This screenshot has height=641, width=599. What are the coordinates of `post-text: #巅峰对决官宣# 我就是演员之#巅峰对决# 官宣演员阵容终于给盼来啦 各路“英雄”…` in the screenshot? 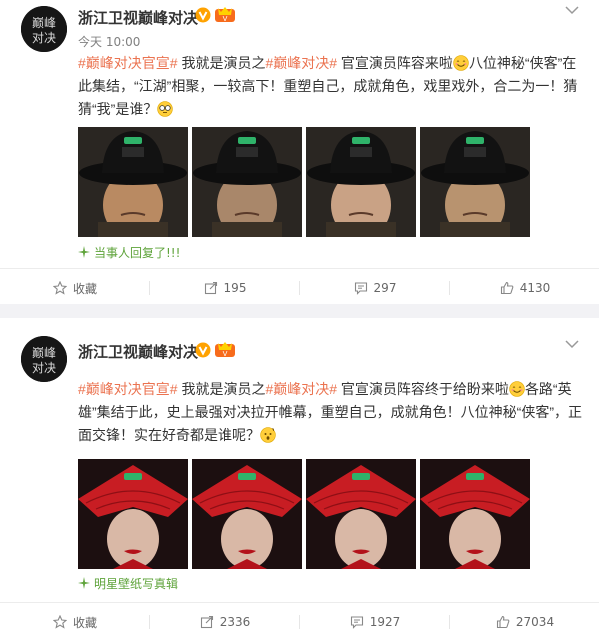 It's located at (330, 412).